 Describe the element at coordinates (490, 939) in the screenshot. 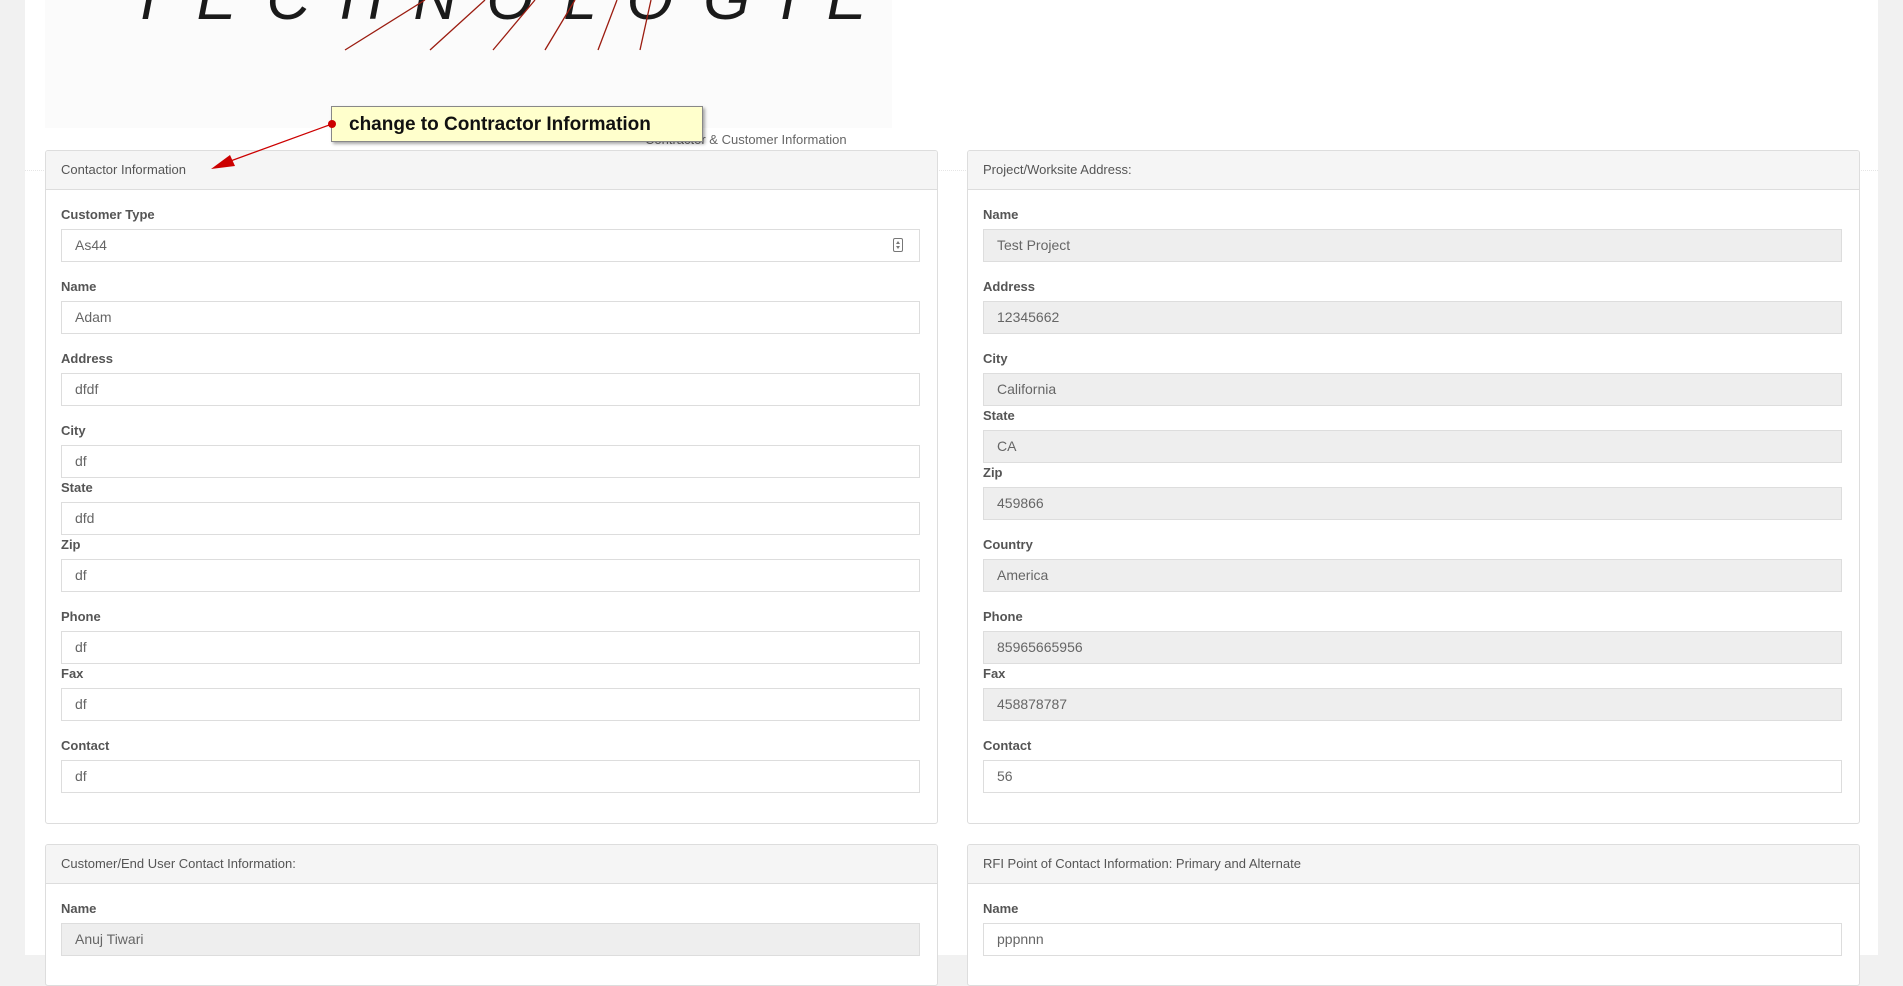

I see `customer-name-input: Anuj Tiwari` at that location.